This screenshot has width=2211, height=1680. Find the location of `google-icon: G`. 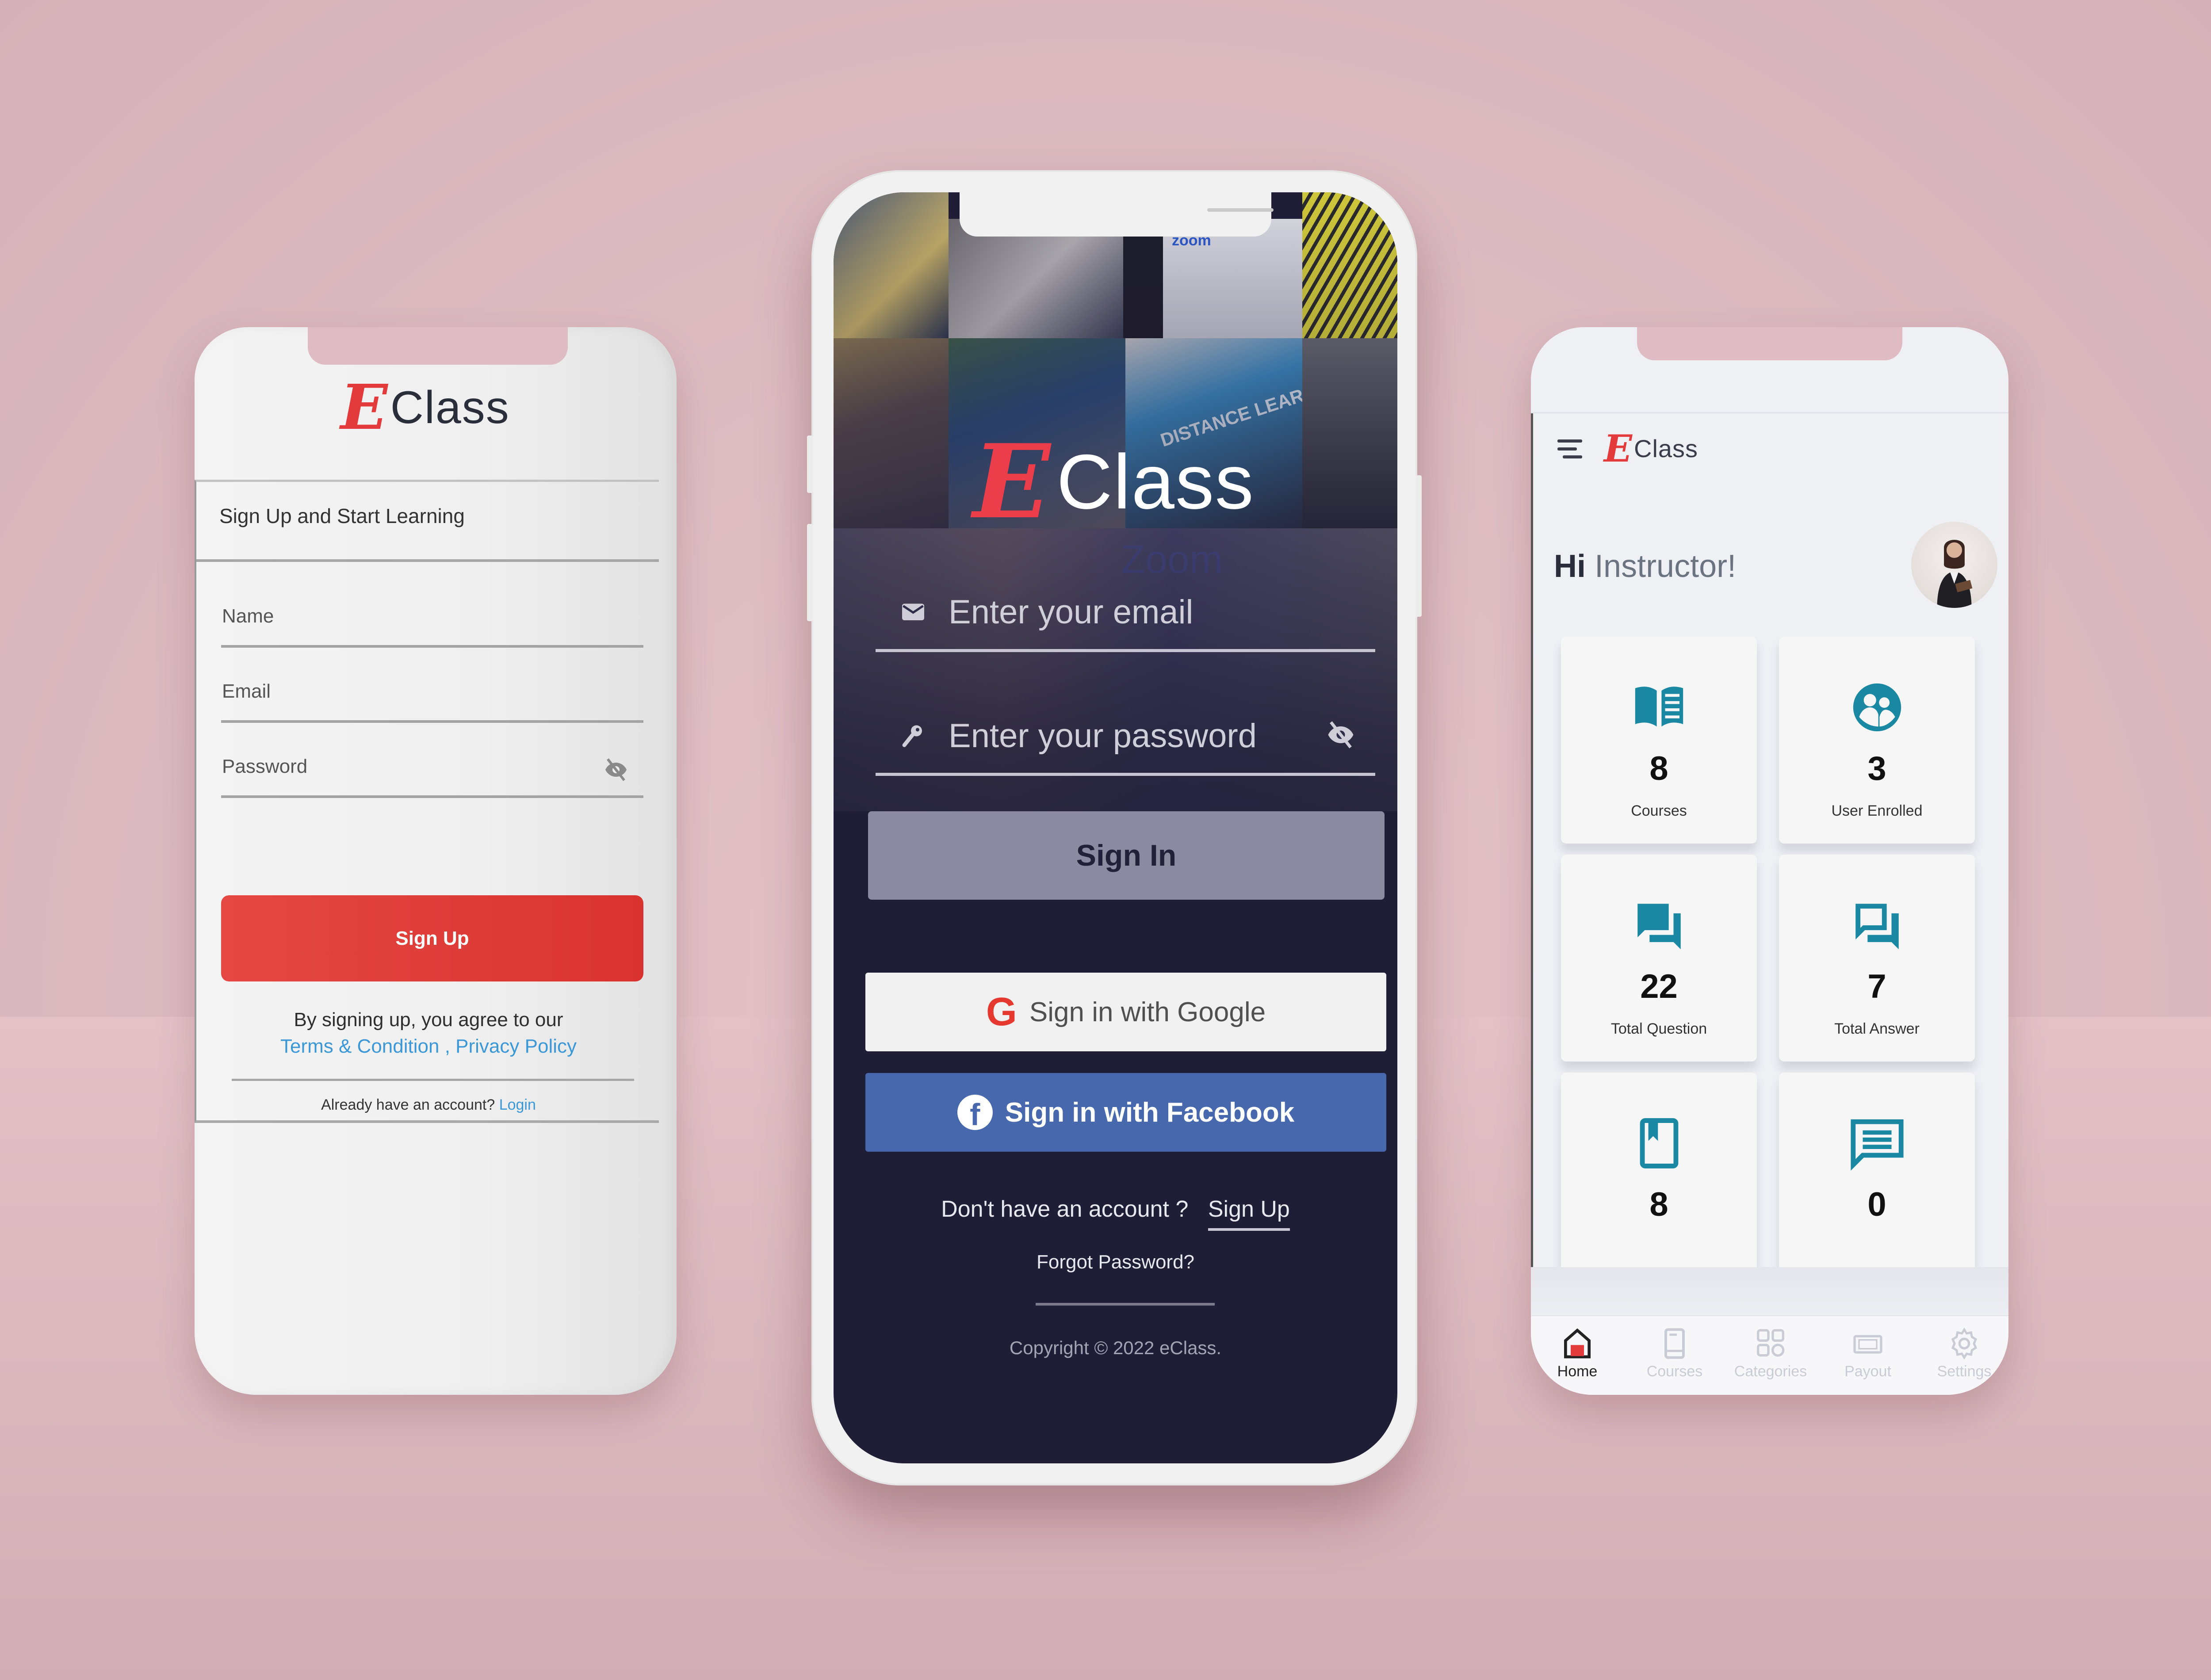

google-icon: G is located at coordinates (1001, 1011).